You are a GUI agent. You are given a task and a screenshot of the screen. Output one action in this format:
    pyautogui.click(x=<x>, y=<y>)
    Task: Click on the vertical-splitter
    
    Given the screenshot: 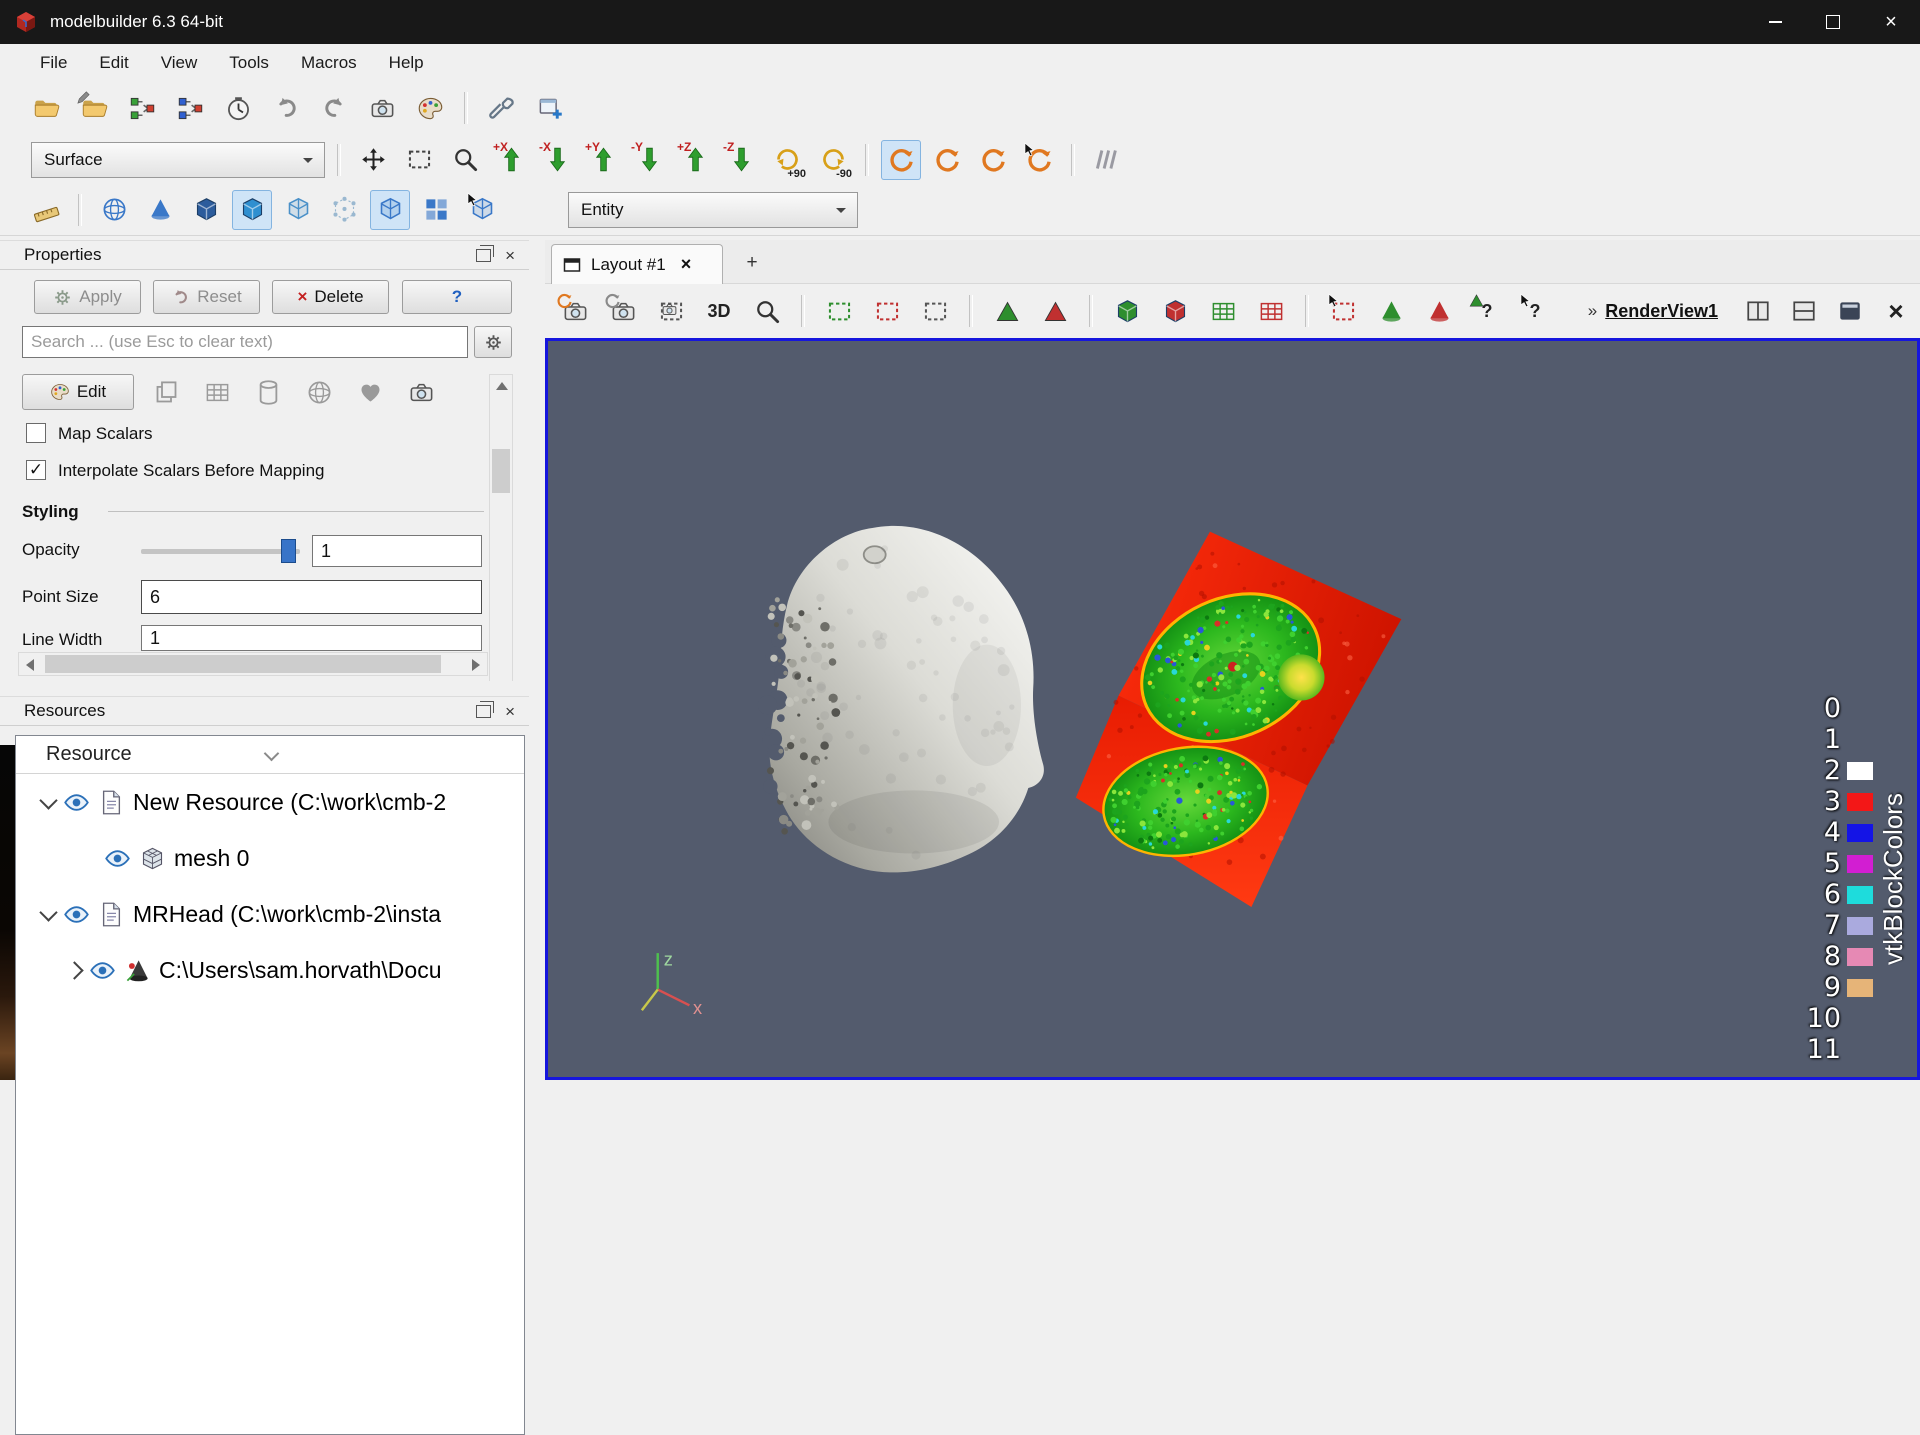 What is the action you would take?
    pyautogui.click(x=537, y=660)
    